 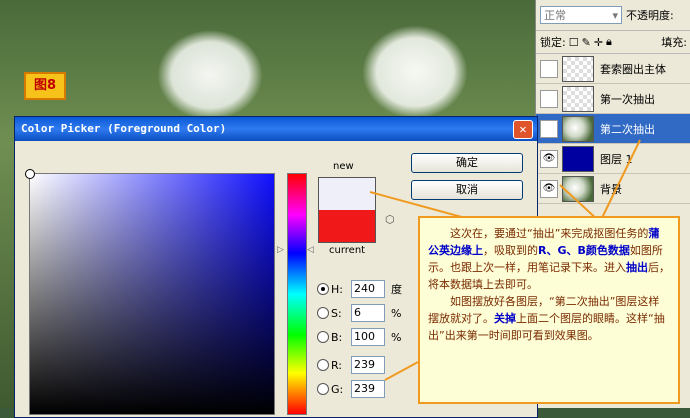 What do you see at coordinates (390, 219) in the screenshot?
I see `gamut-warning-icon: ⬡` at bounding box center [390, 219].